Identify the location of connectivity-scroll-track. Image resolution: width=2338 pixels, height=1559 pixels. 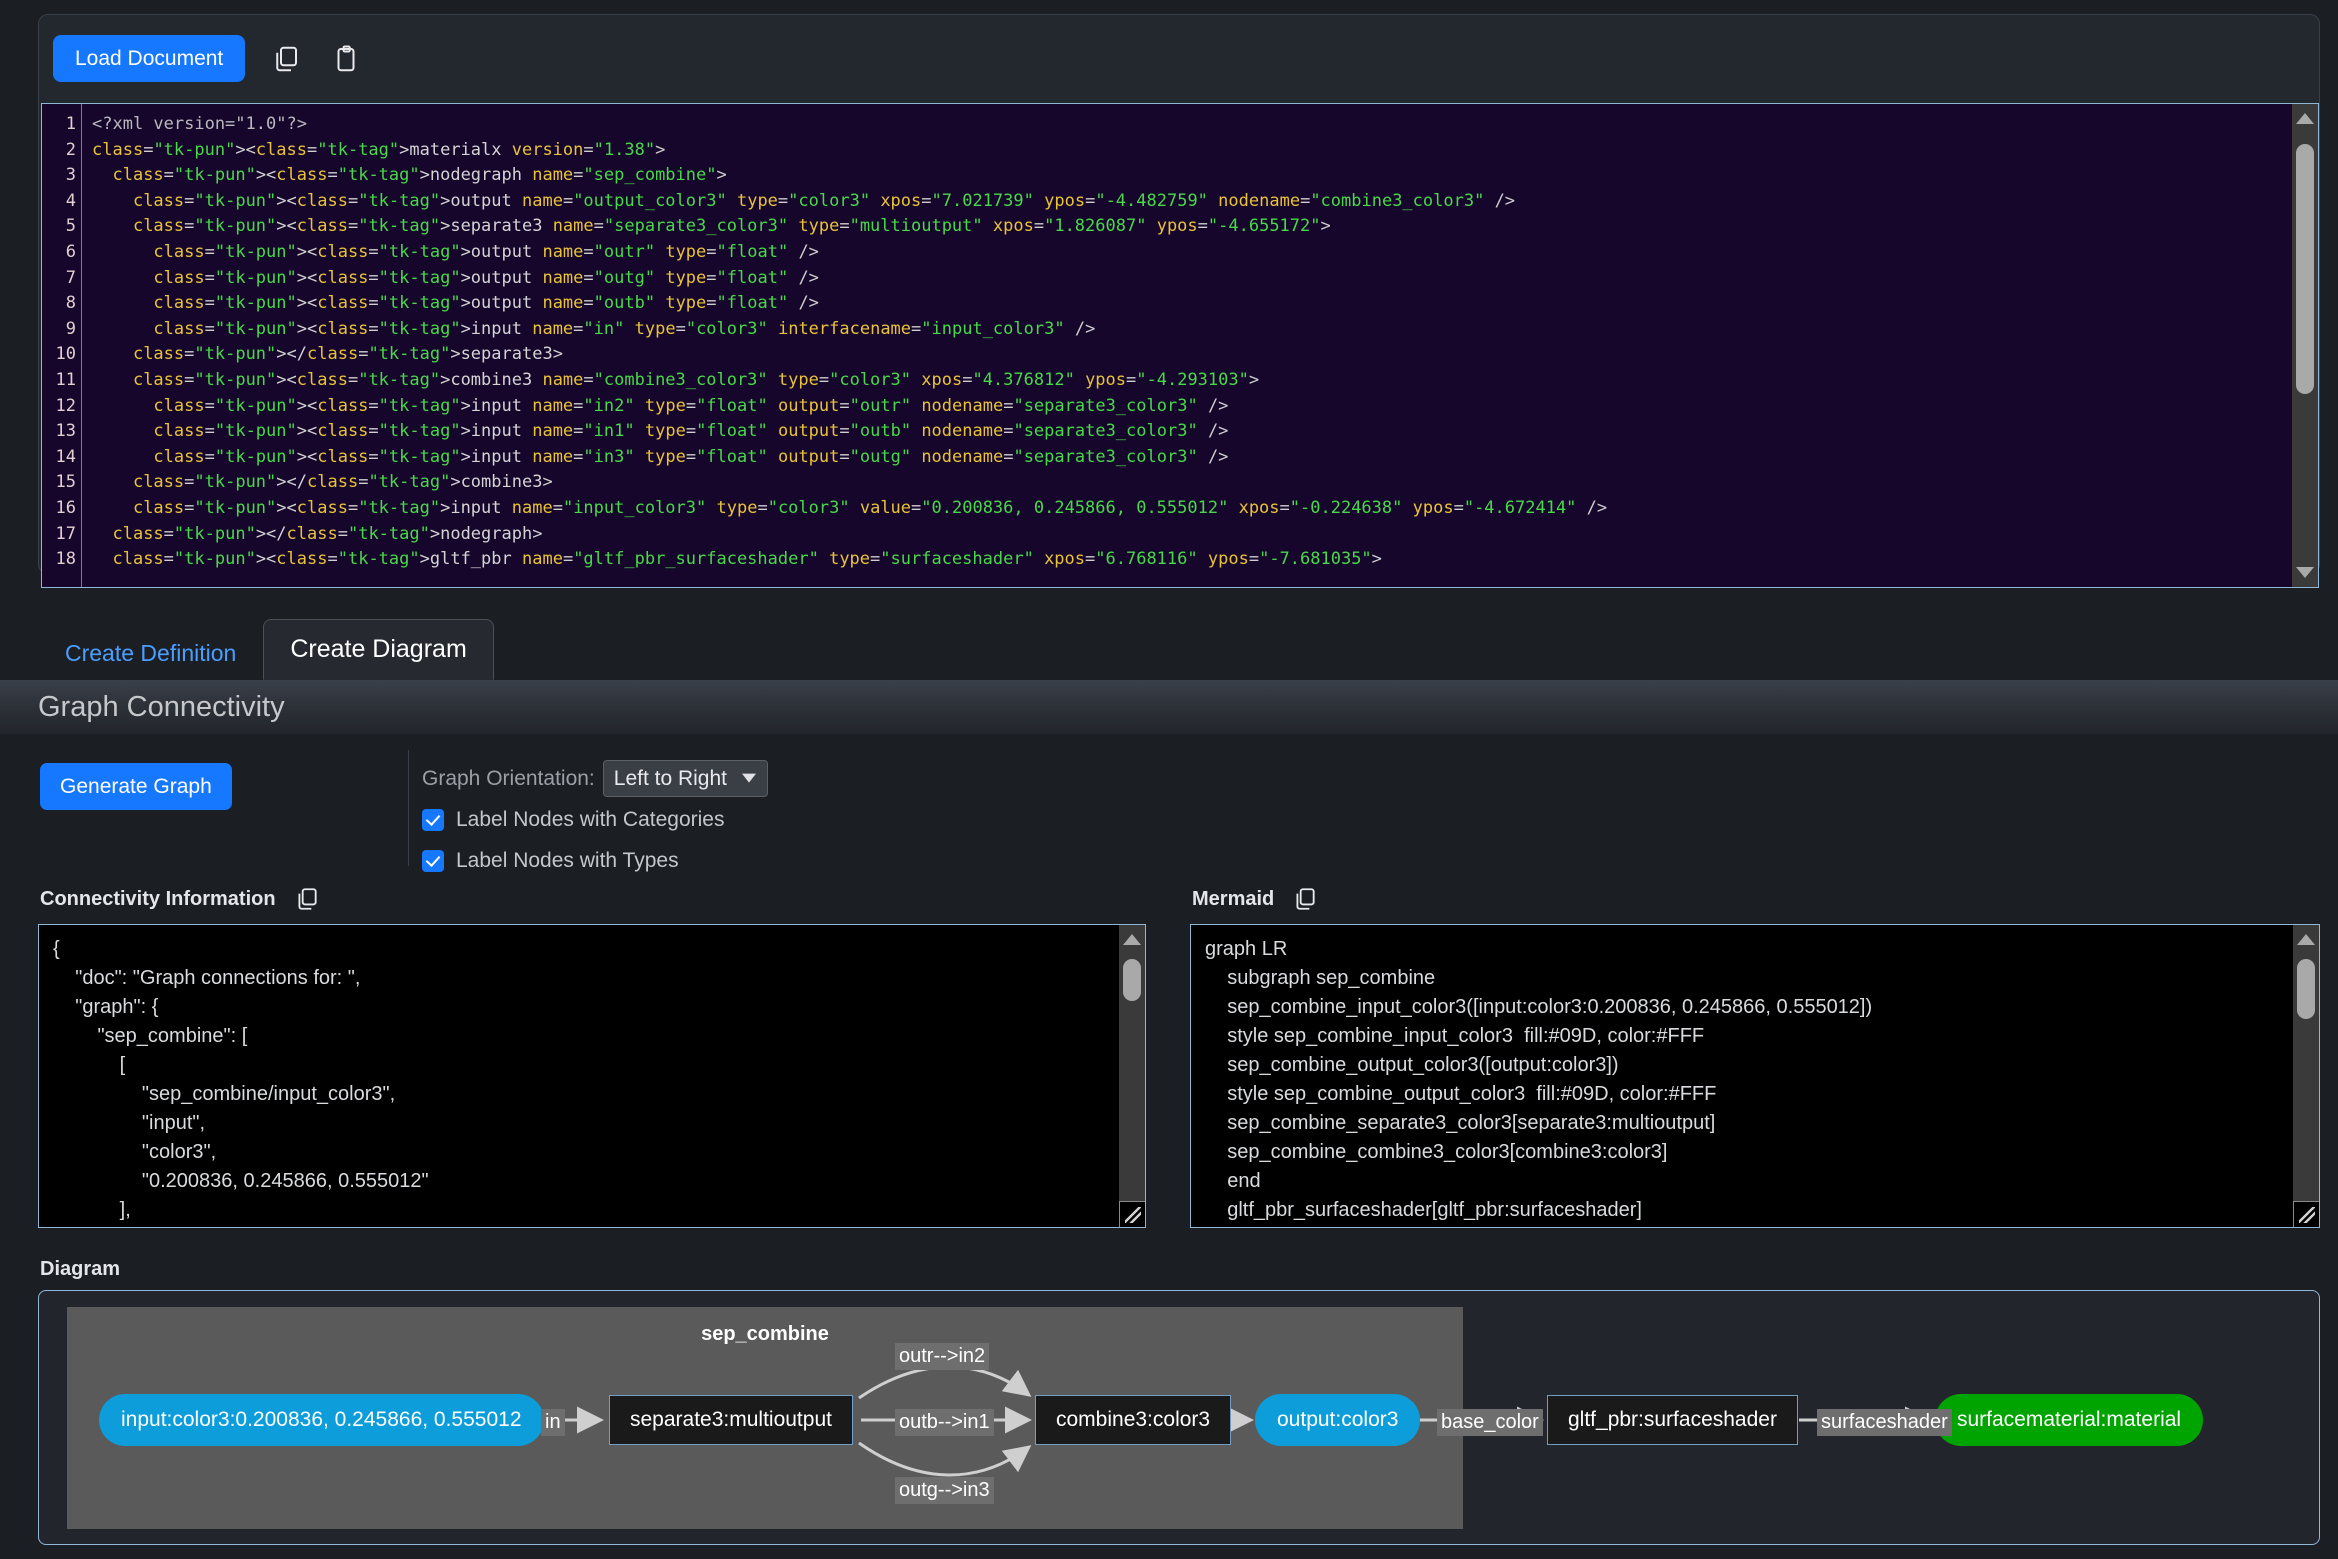
(1132, 1076).